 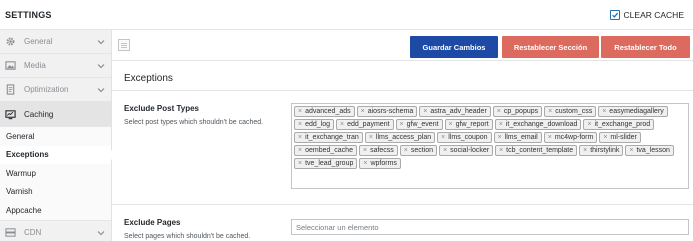 I want to click on selected-tag: × easymediagallery, so click(x=633, y=111).